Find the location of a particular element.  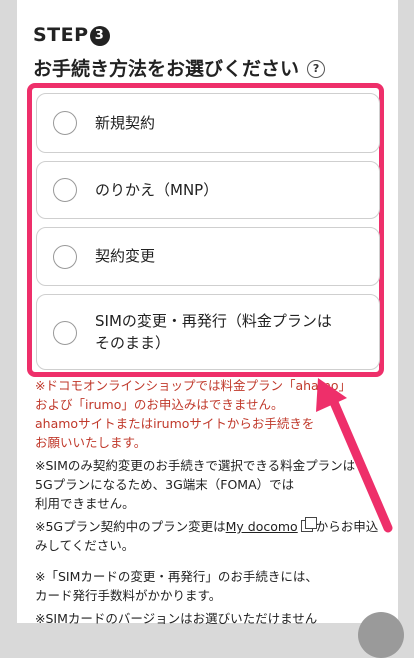

scroll-top-button is located at coordinates (381, 635).